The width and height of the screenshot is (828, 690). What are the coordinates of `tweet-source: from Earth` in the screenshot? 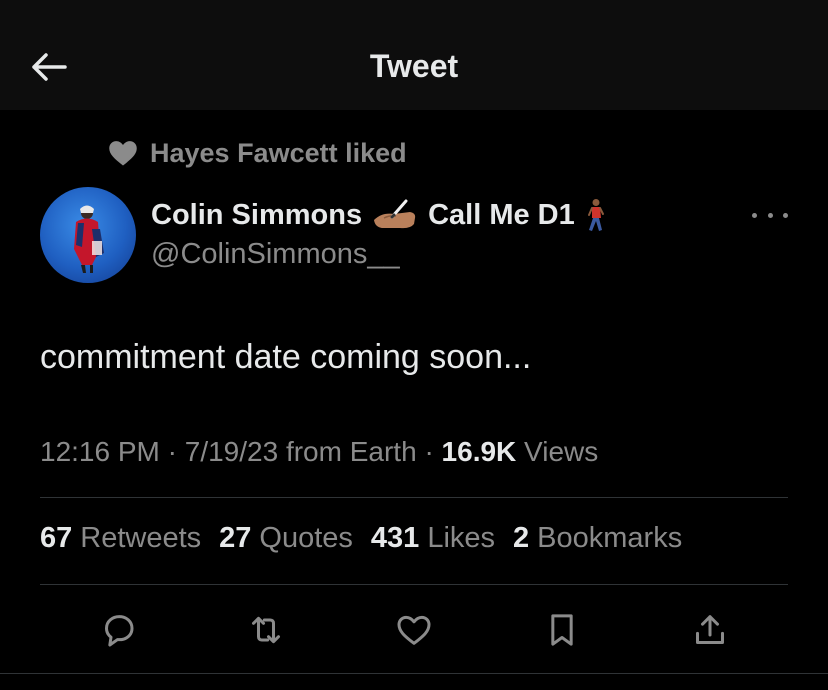 It's located at (351, 451).